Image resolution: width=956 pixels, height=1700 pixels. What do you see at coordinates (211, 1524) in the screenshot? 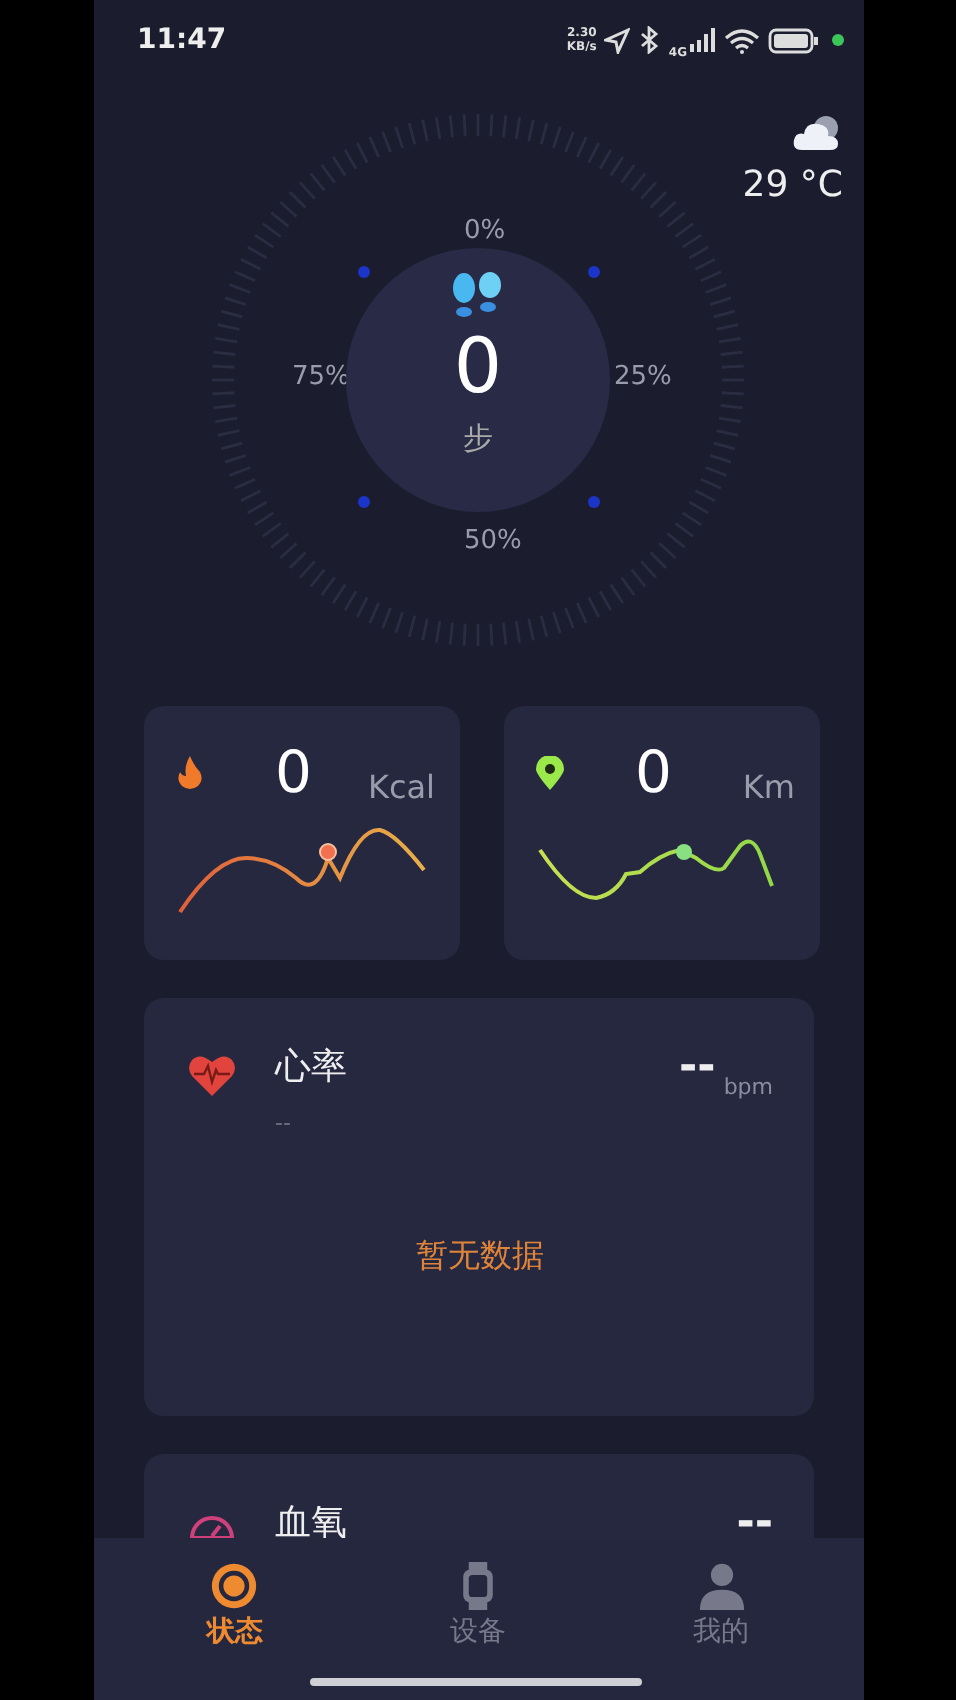
I see `gauge-icon` at bounding box center [211, 1524].